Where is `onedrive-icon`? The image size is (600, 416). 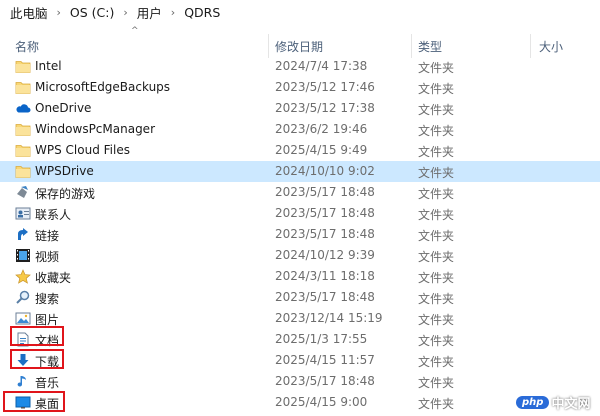
onedrive-icon is located at coordinates (23, 108).